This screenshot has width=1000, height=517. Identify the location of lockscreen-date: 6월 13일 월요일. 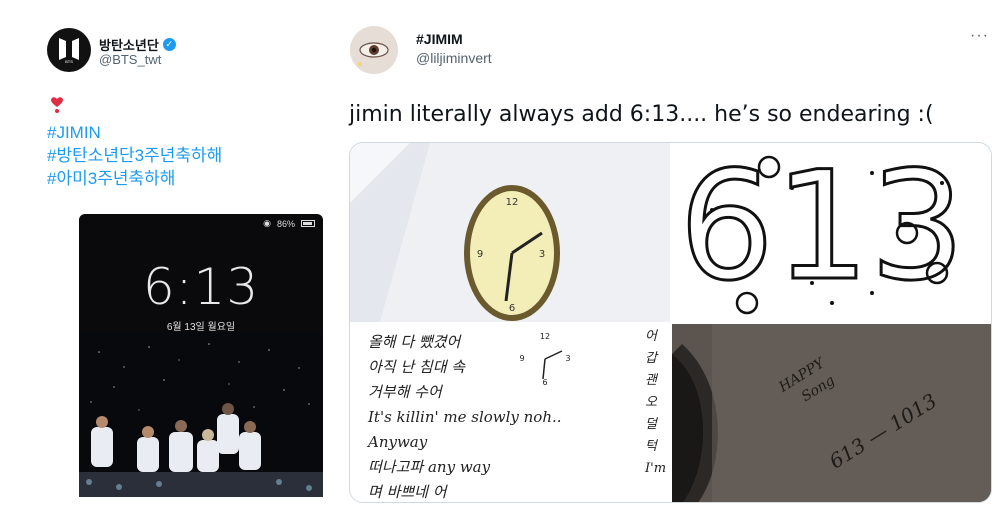
(201, 327).